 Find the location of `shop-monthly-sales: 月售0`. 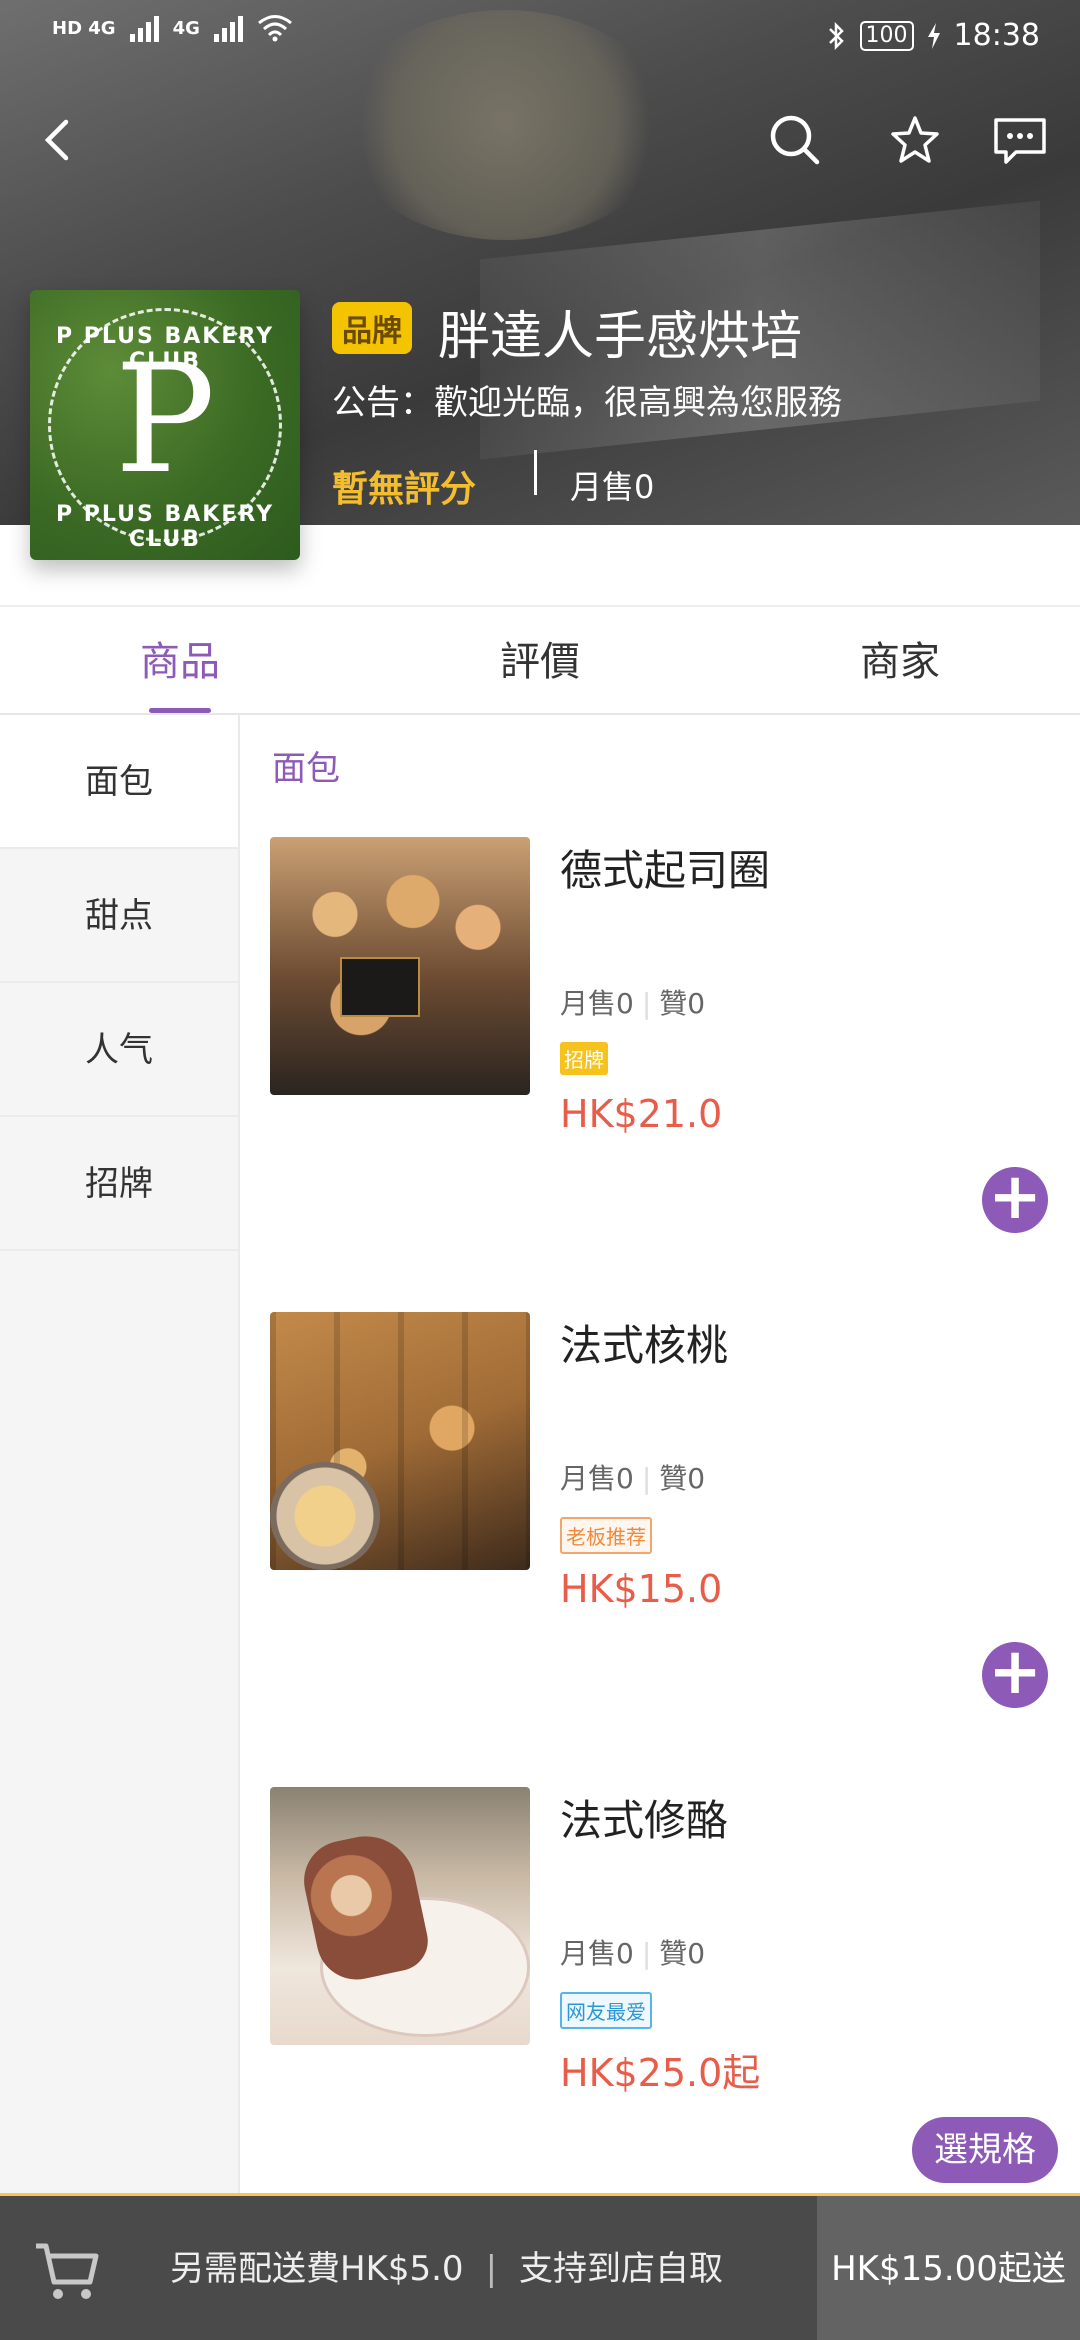

shop-monthly-sales: 月售0 is located at coordinates (612, 487).